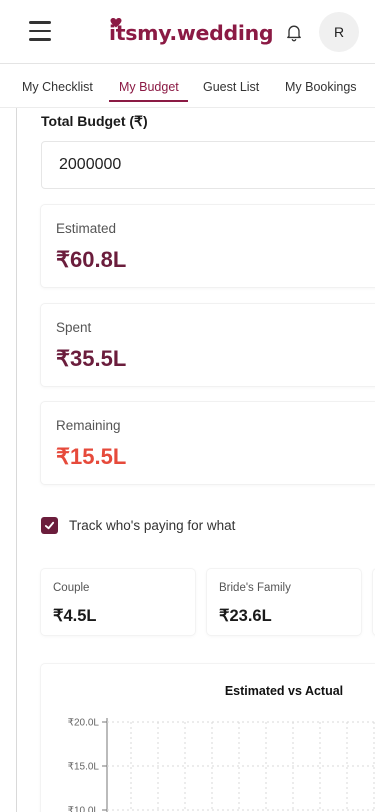 The height and width of the screenshot is (812, 375). Describe the element at coordinates (152, 525) in the screenshot. I see `track-payers-label: Track who's paying for what` at that location.